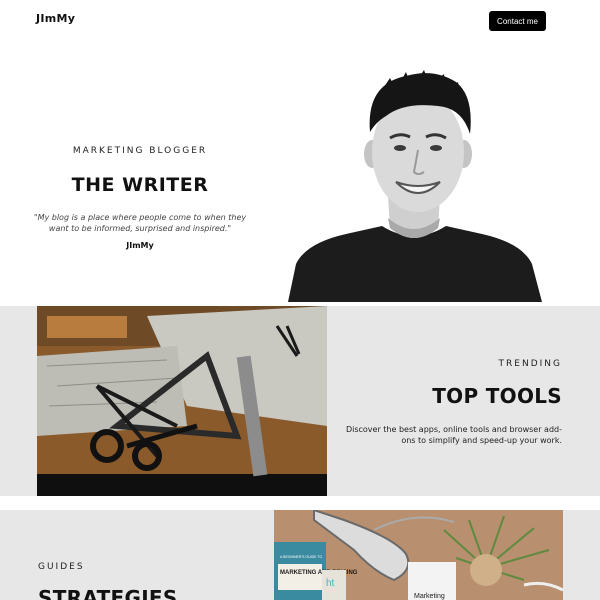 The width and height of the screenshot is (600, 600). What do you see at coordinates (140, 185) in the screenshot?
I see `hero-title: THE WRITER` at bounding box center [140, 185].